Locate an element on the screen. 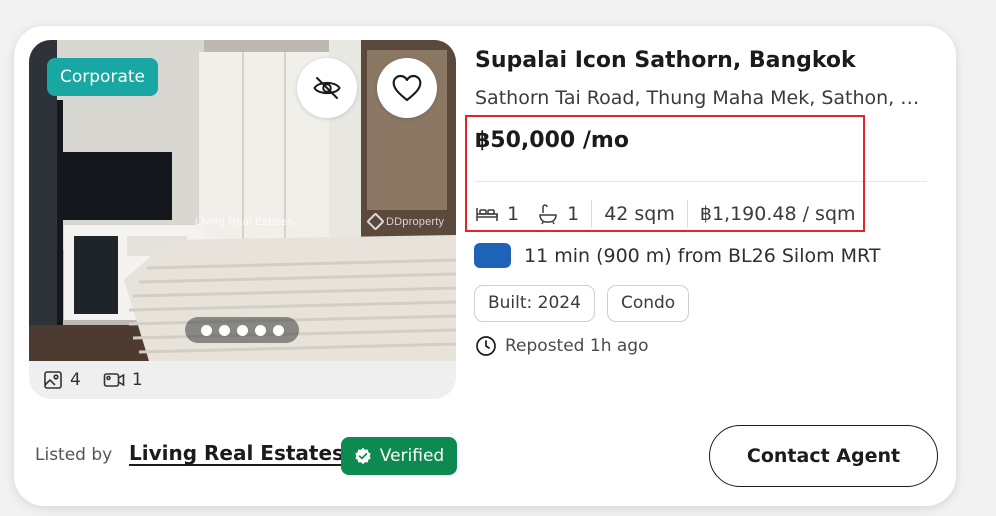  brand-watermark: DDproperty is located at coordinates (405, 221).